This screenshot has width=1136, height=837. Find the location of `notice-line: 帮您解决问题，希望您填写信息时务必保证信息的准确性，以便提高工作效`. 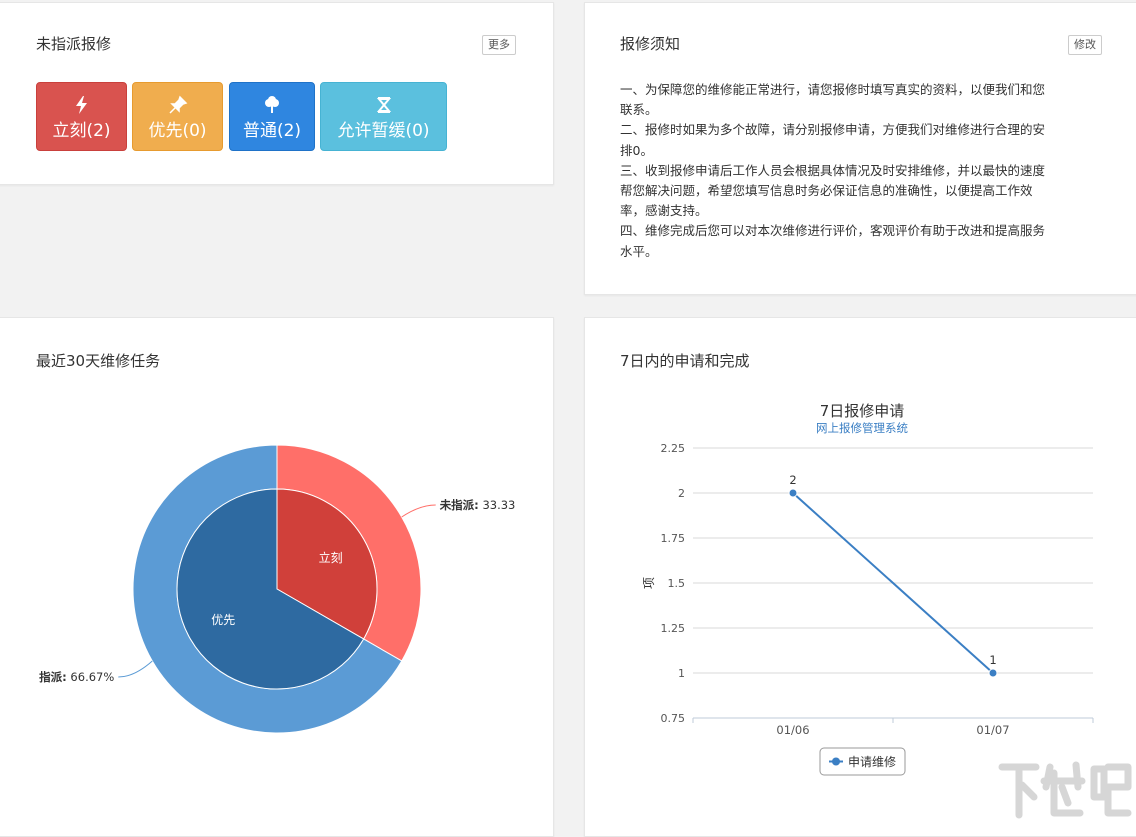

notice-line: 帮您解决问题，希望您填写信息时务必保证信息的准确性，以便提高工作效 is located at coordinates (826, 191).